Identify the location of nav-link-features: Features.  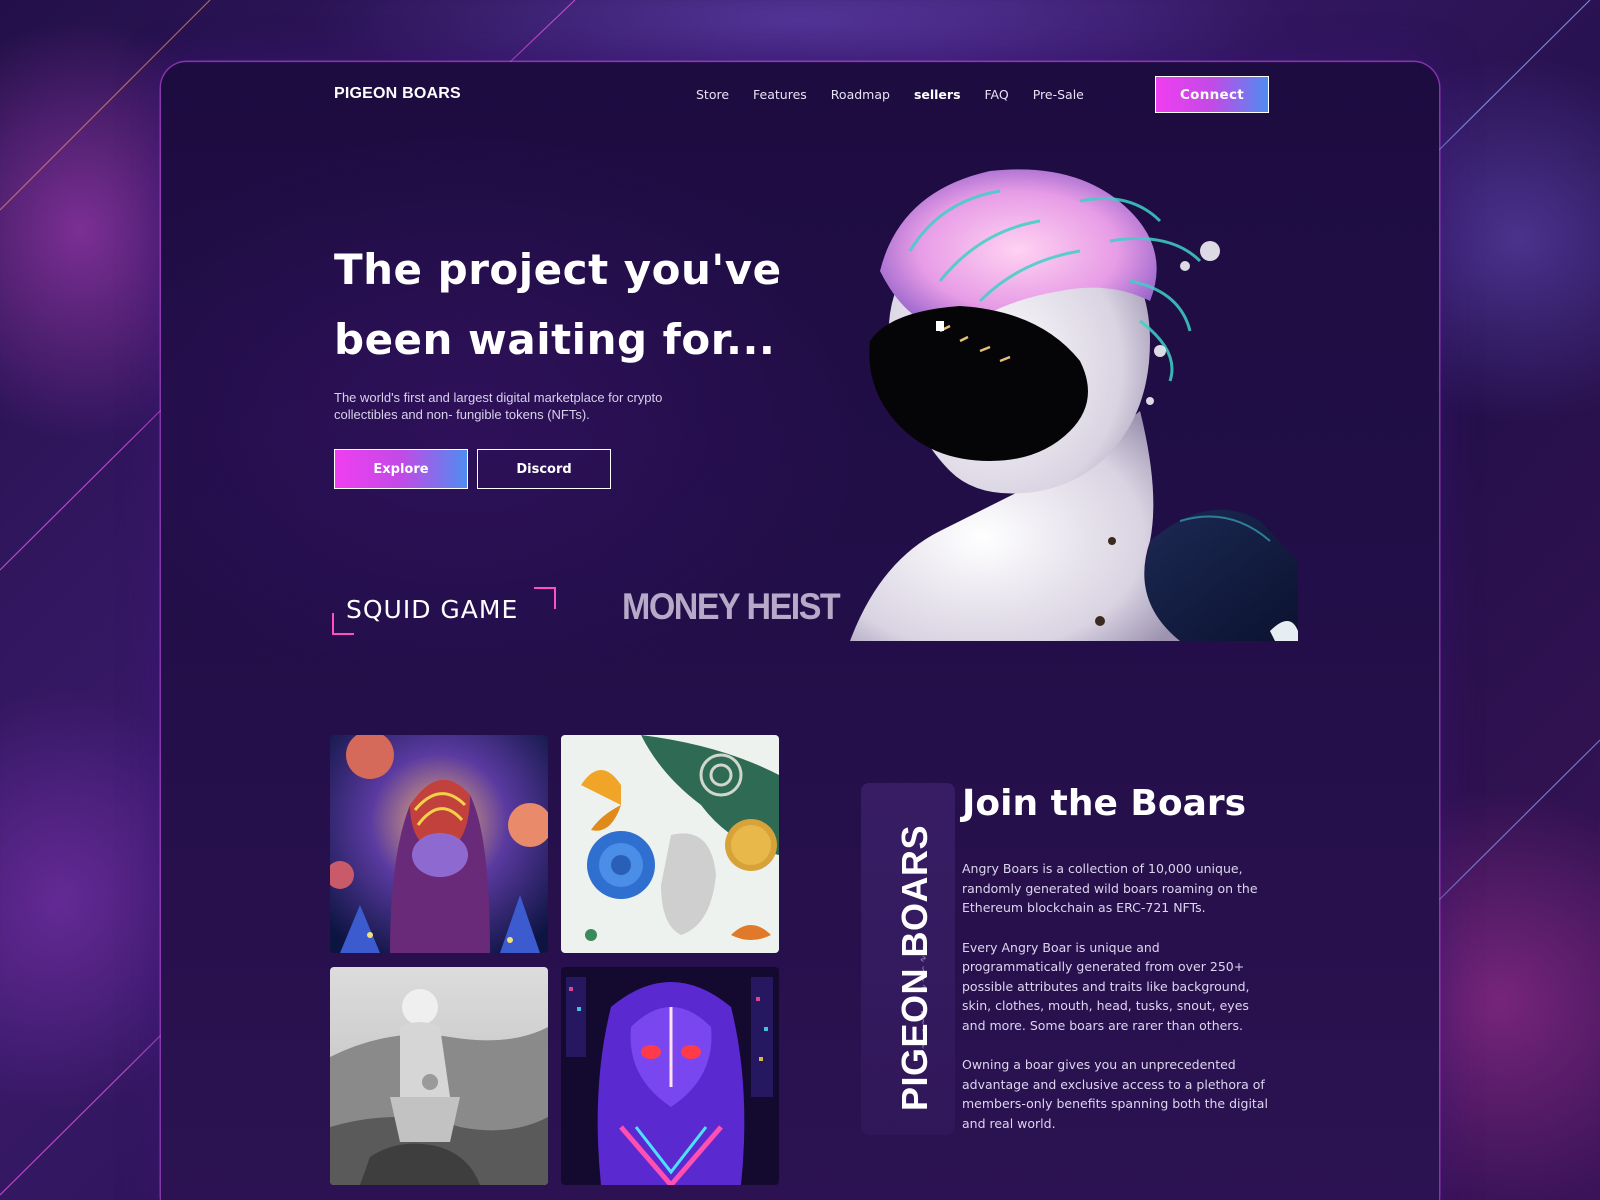
(780, 94).